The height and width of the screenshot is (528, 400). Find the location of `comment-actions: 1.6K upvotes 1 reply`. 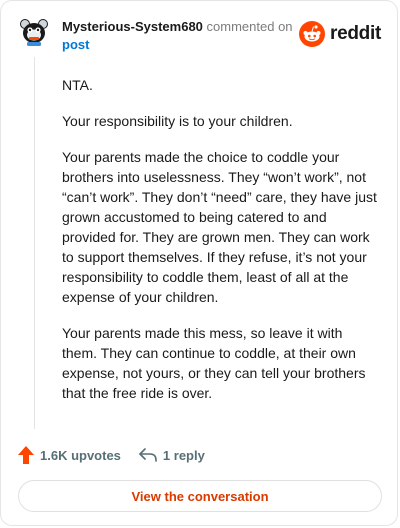

comment-actions: 1.6K upvotes 1 reply is located at coordinates (111, 455).